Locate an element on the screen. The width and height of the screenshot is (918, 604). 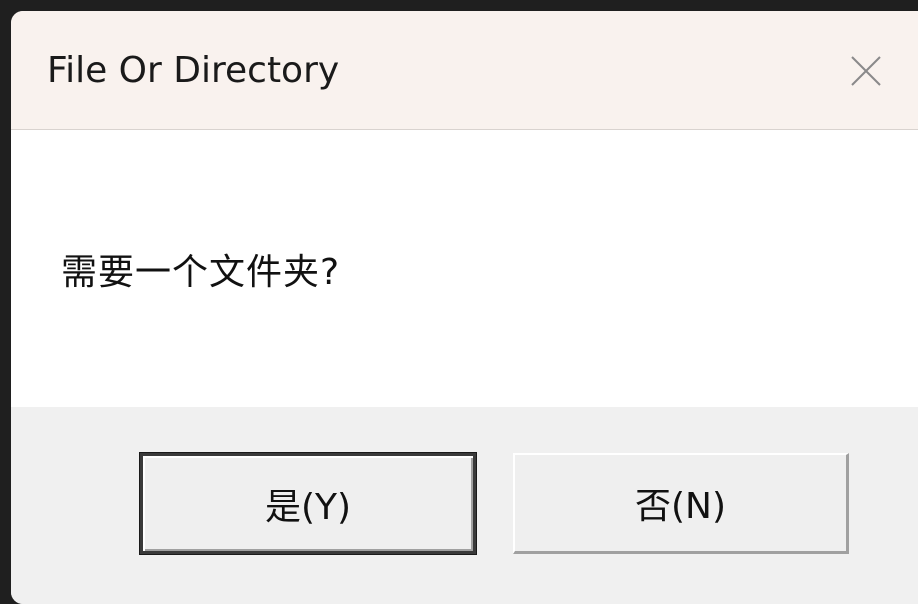
close-icon is located at coordinates (866, 71).